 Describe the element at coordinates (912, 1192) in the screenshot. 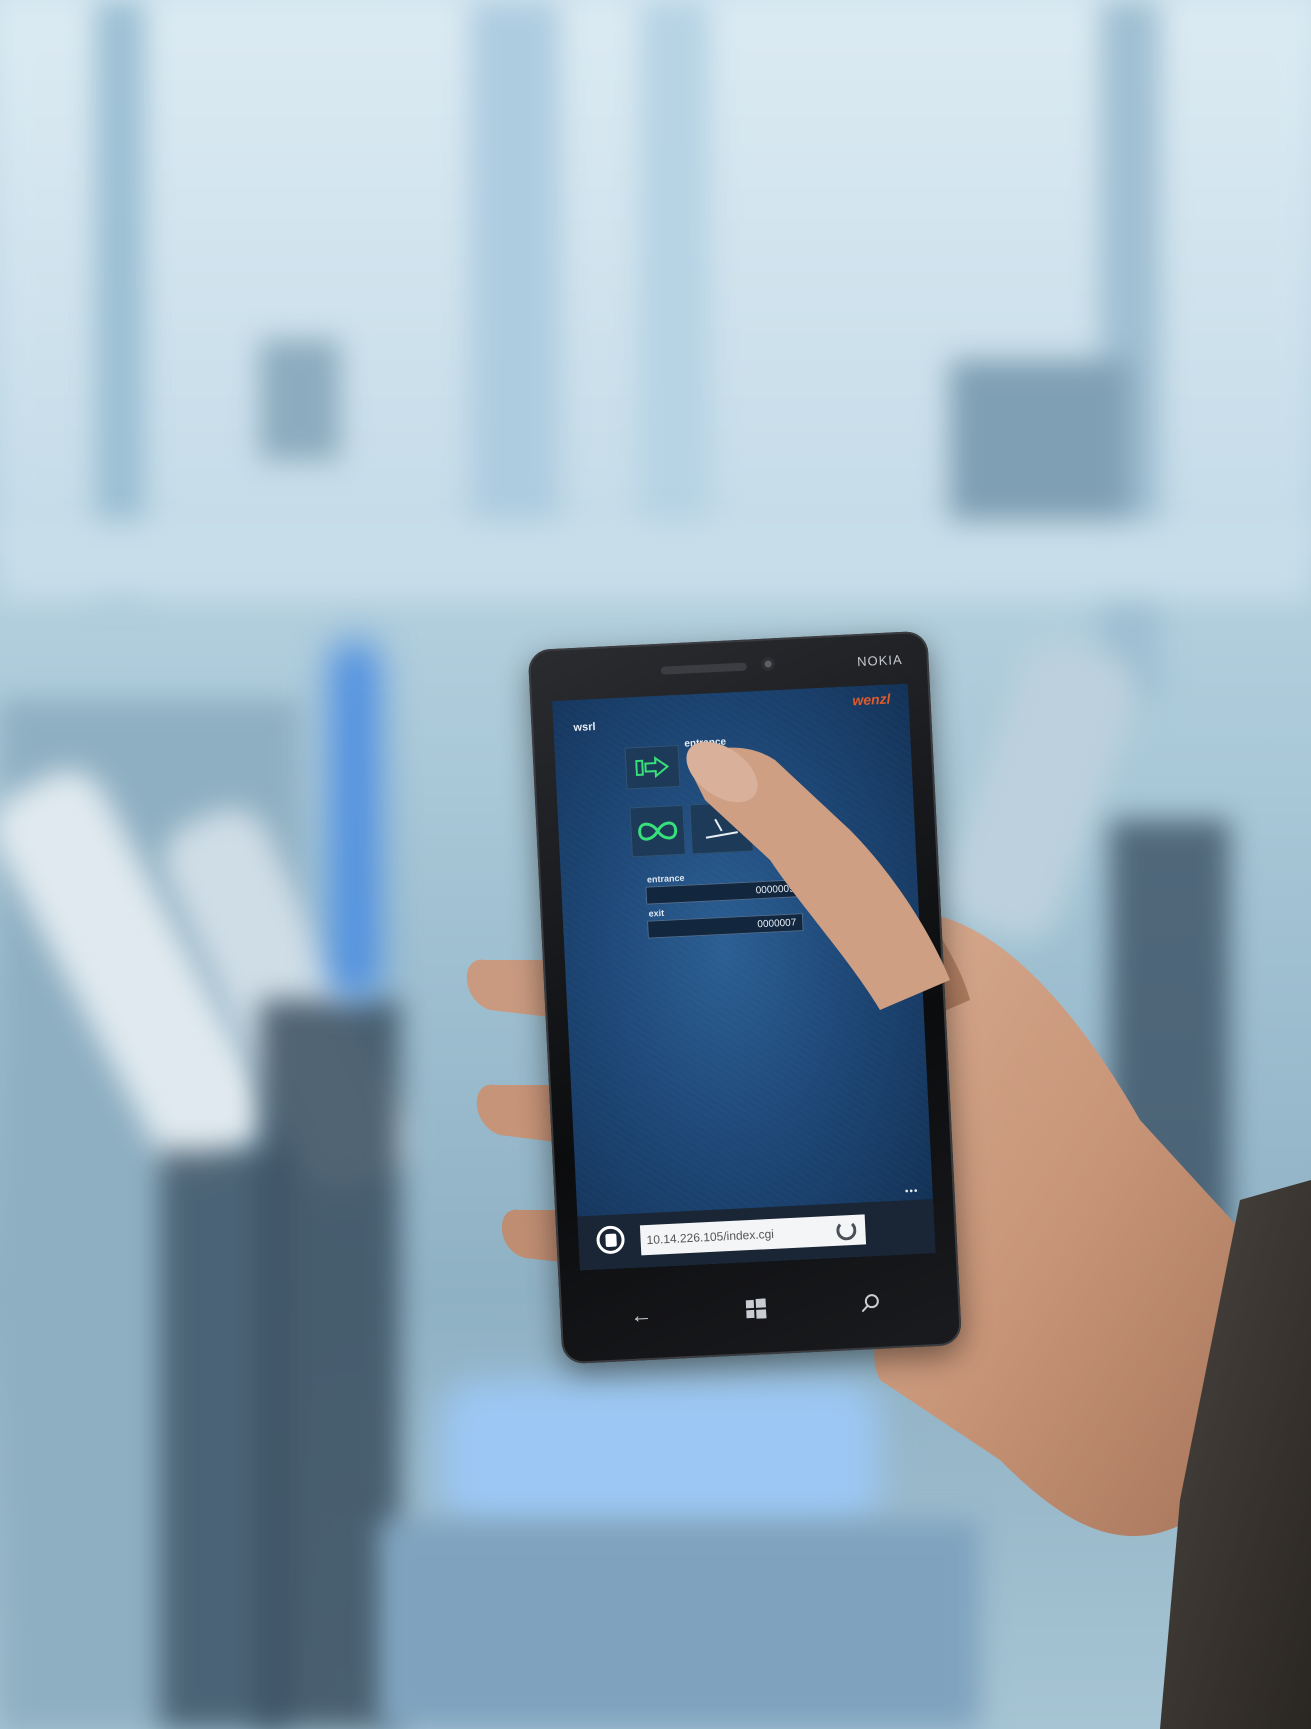

I see `browser-more-dots: •••` at that location.